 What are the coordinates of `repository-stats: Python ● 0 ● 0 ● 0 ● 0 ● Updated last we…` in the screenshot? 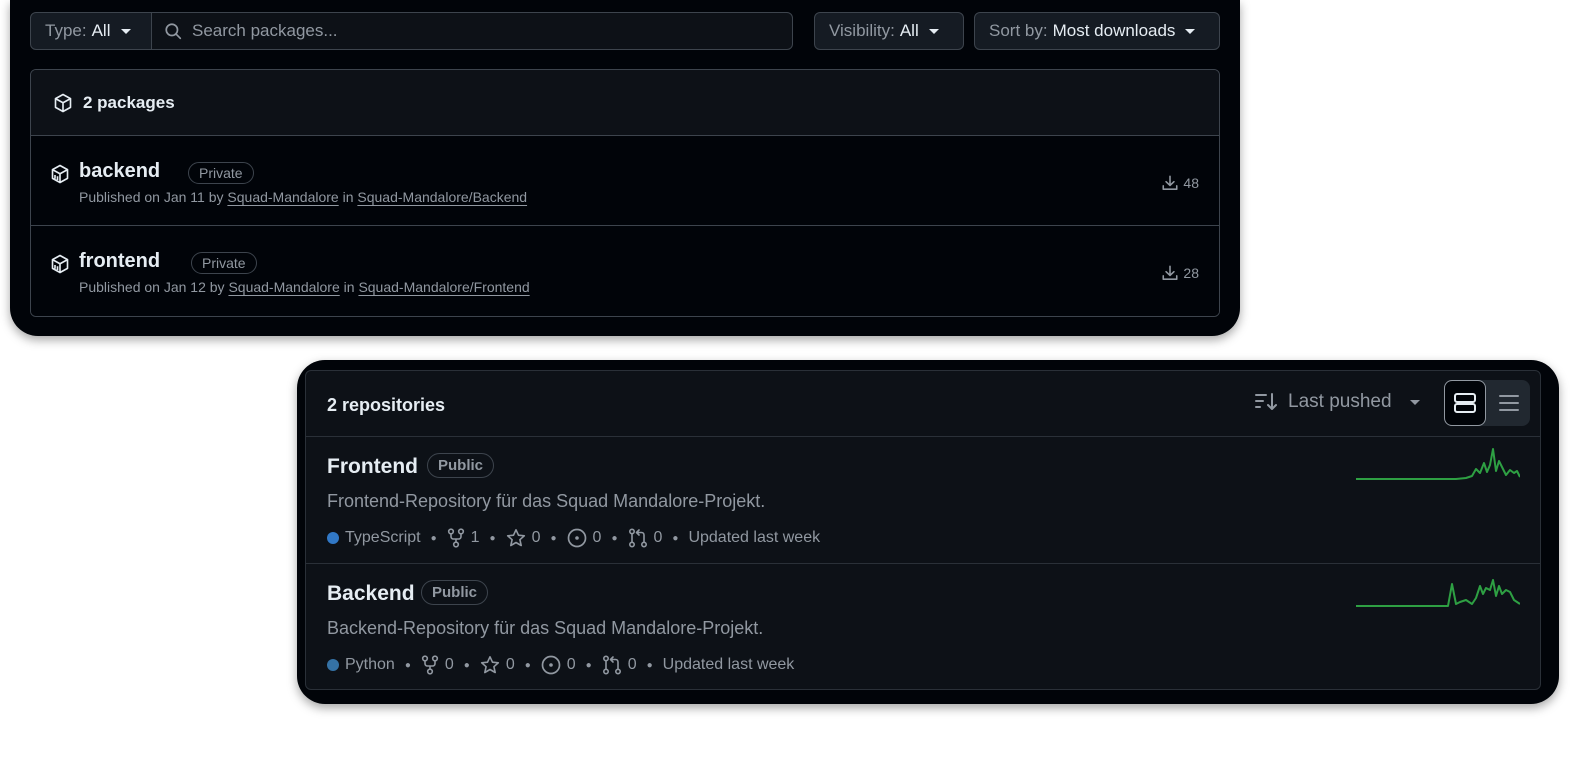 It's located at (560, 665).